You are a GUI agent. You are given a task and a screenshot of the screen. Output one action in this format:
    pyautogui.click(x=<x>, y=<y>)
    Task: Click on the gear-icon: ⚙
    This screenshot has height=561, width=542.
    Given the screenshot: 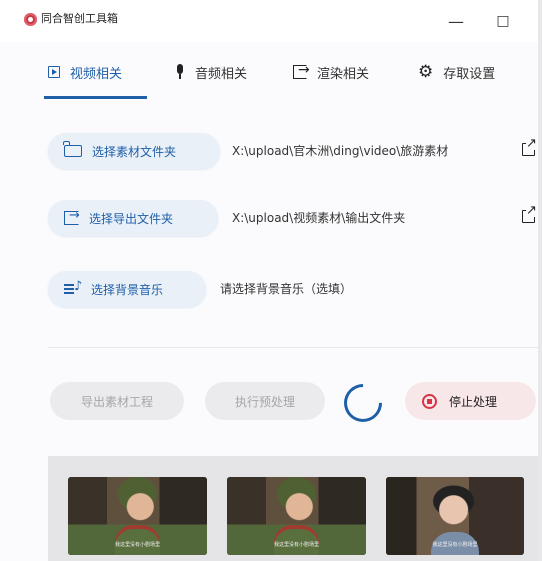 What is the action you would take?
    pyautogui.click(x=426, y=71)
    